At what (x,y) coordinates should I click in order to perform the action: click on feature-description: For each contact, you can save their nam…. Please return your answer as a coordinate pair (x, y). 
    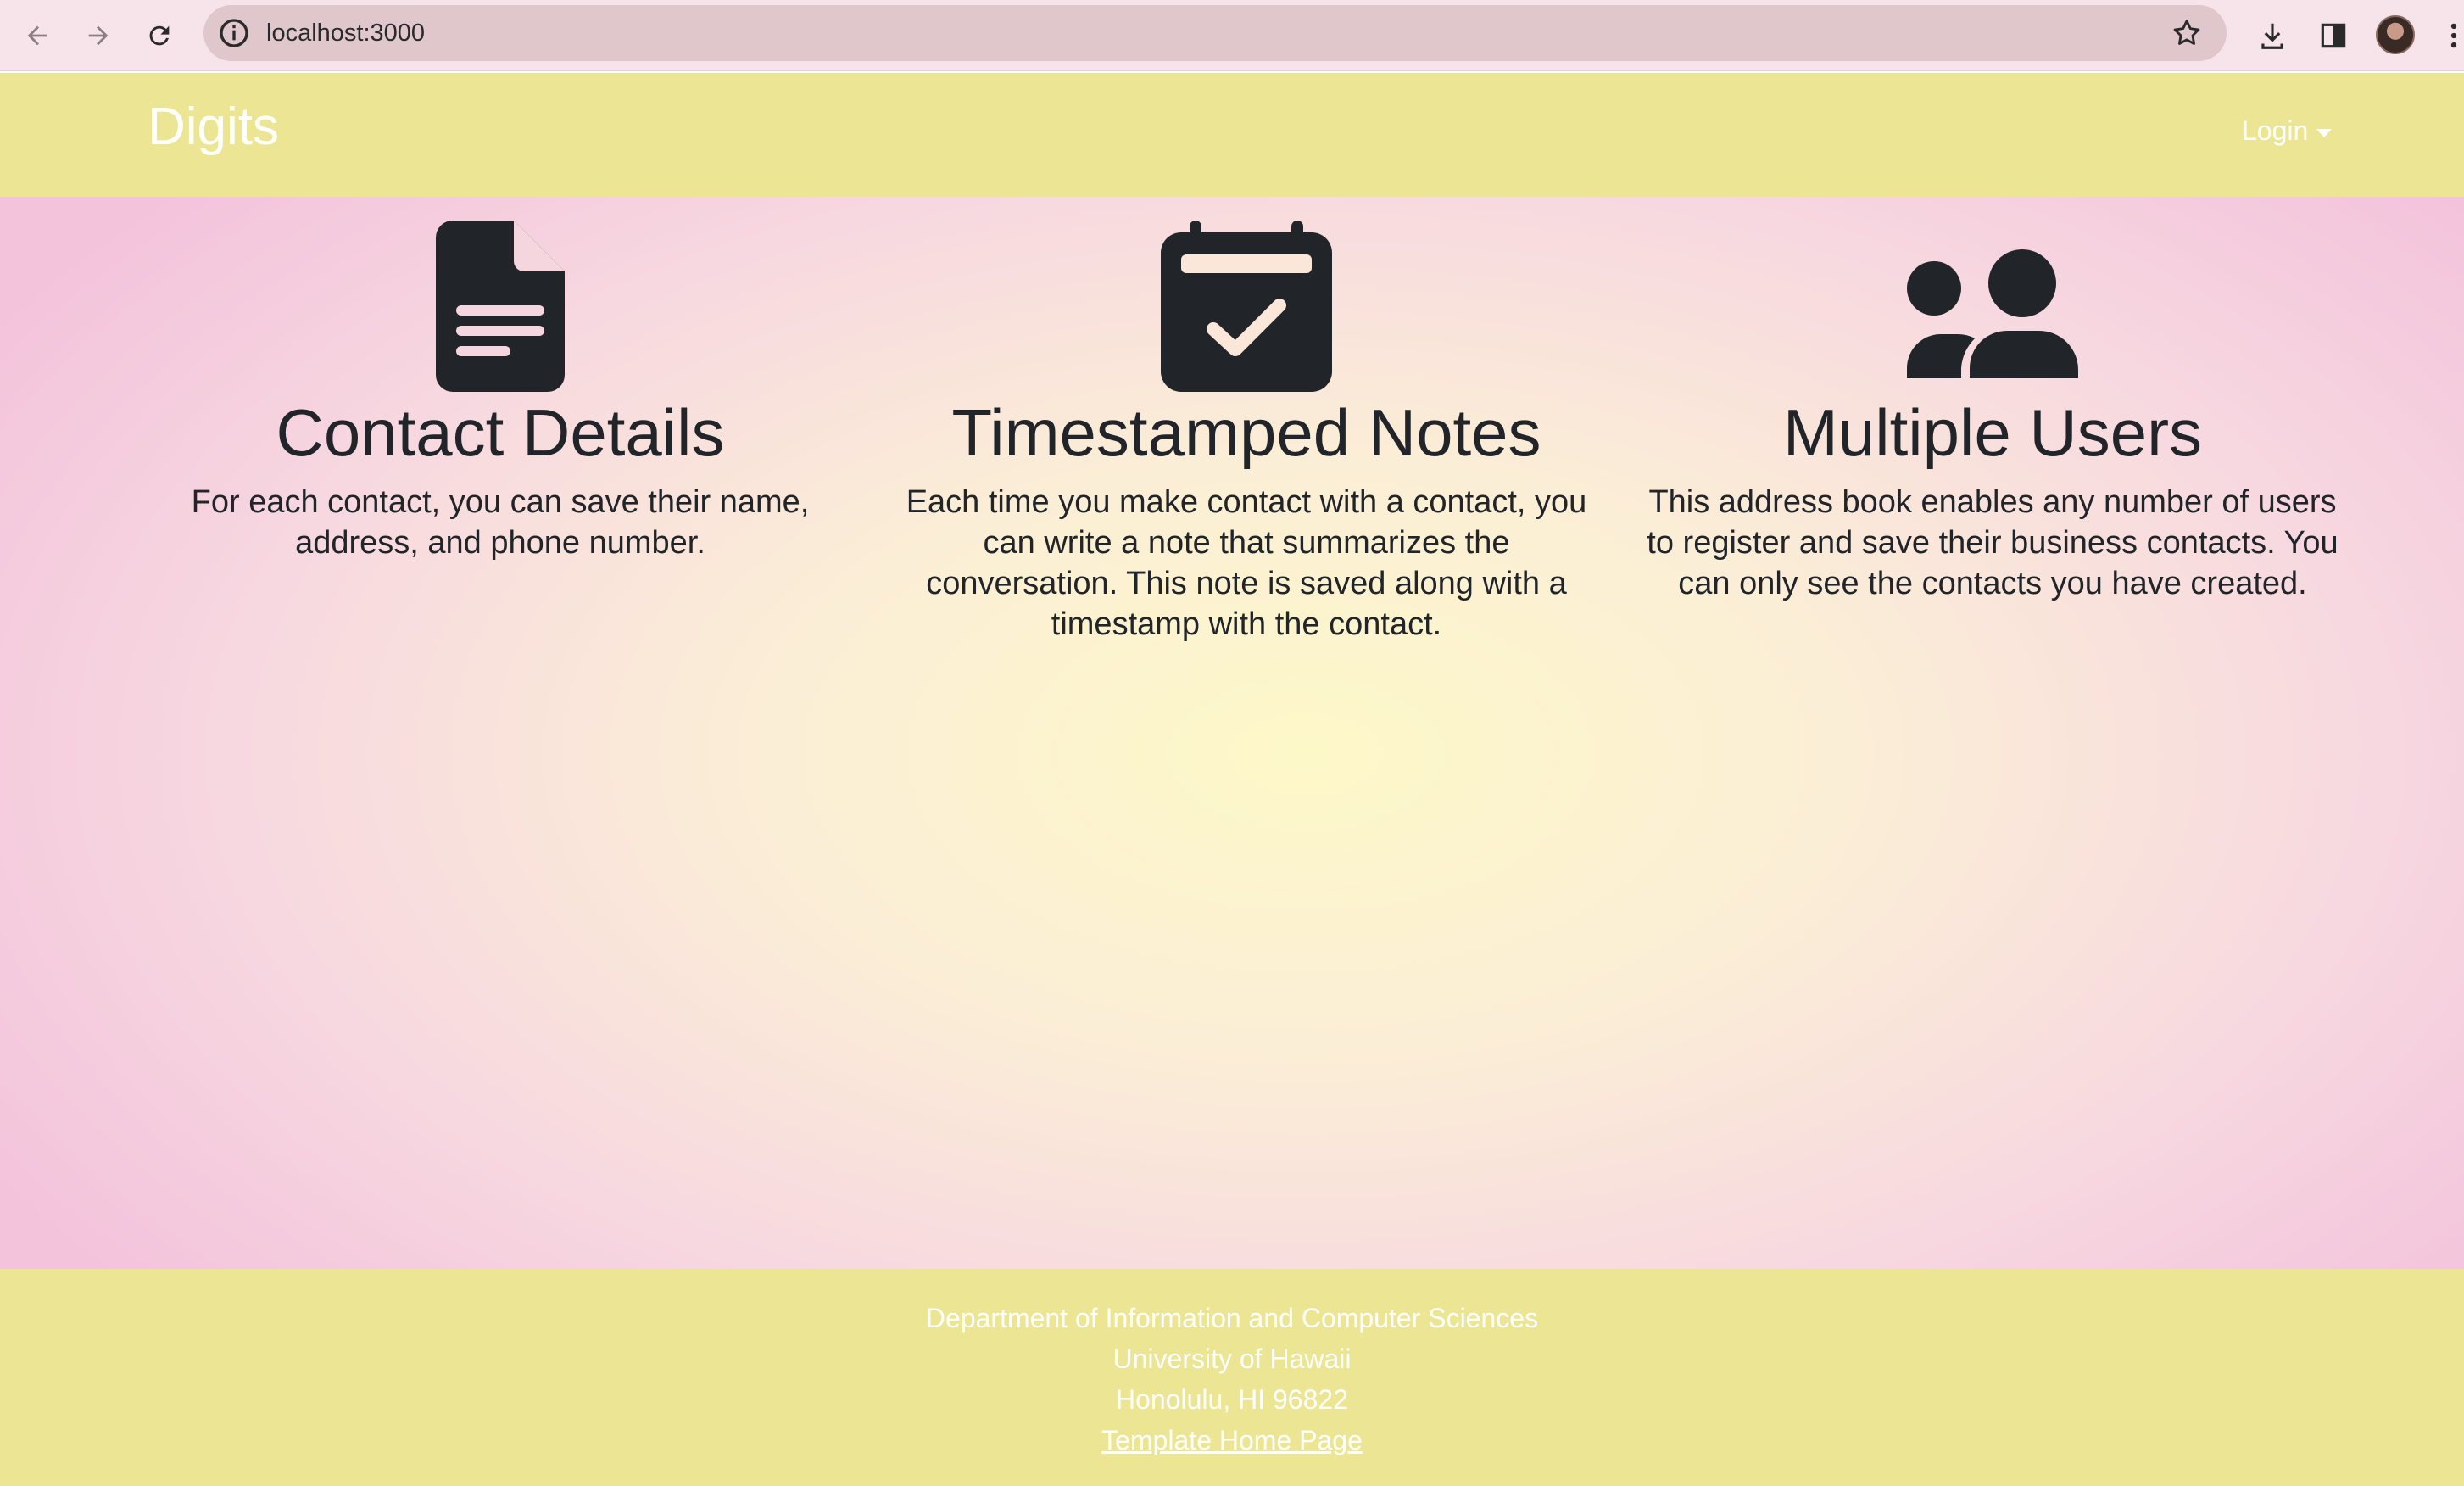
    Looking at the image, I should click on (500, 523).